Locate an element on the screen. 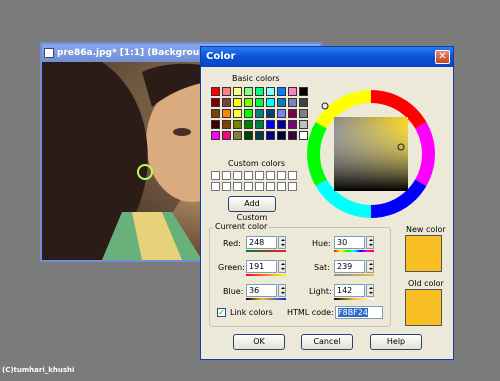 The height and width of the screenshot is (381, 500). green-gradient-bar is located at coordinates (266, 275).